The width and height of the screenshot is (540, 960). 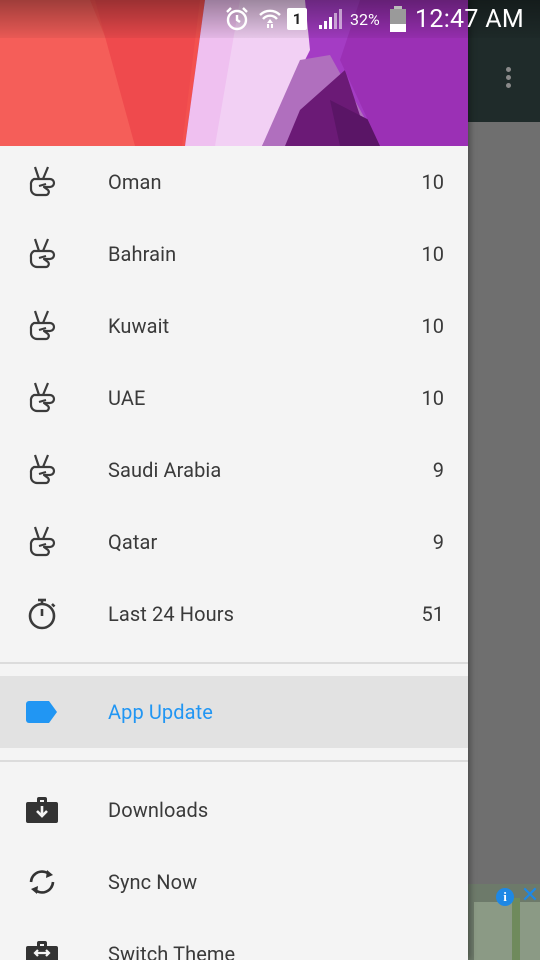 What do you see at coordinates (234, 810) in the screenshot?
I see `drawer-item-downloads: Downloads` at bounding box center [234, 810].